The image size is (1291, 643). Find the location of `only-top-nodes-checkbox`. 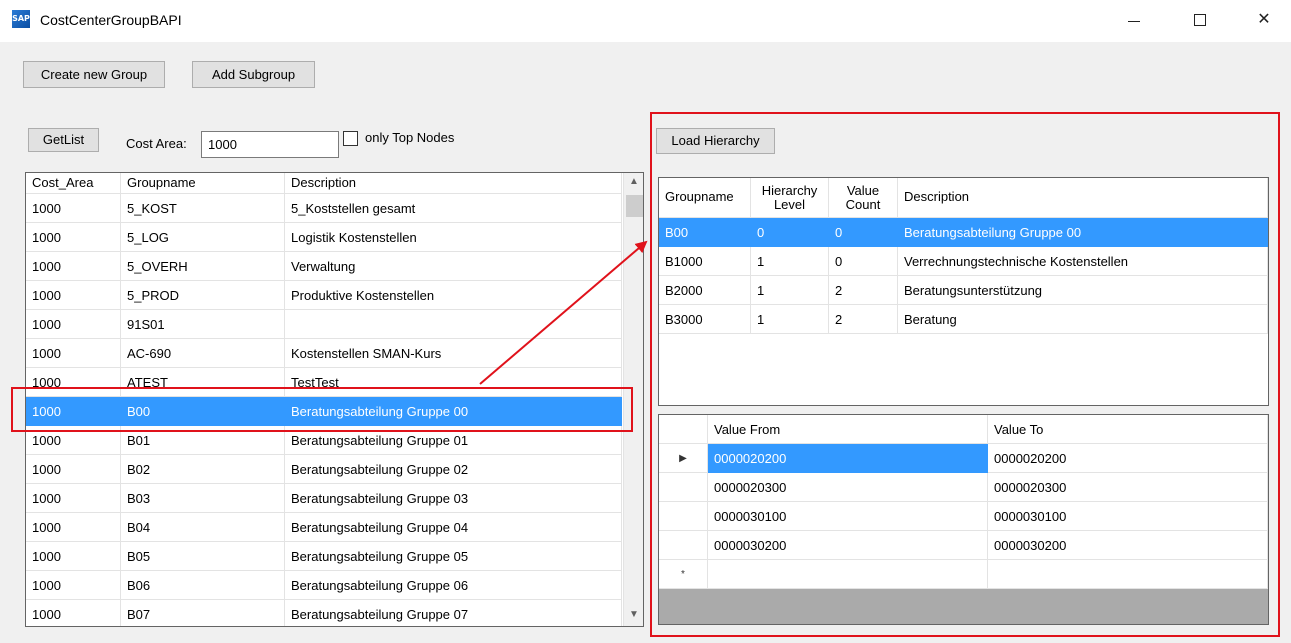

only-top-nodes-checkbox is located at coordinates (350, 138).